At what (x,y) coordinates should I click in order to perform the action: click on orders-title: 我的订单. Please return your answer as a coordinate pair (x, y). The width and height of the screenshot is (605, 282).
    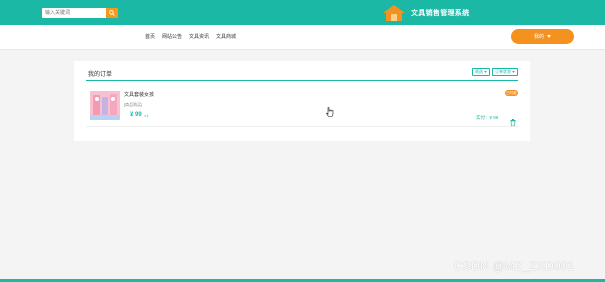
    Looking at the image, I should click on (100, 75).